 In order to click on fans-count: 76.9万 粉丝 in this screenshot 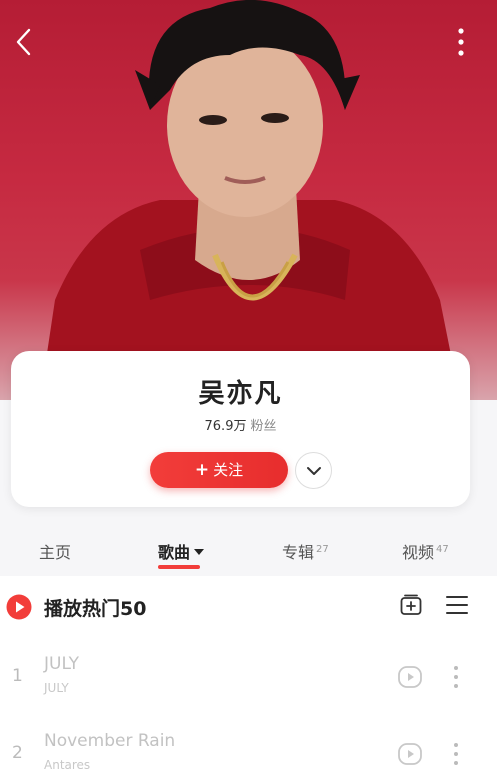, I will do `click(240, 424)`.